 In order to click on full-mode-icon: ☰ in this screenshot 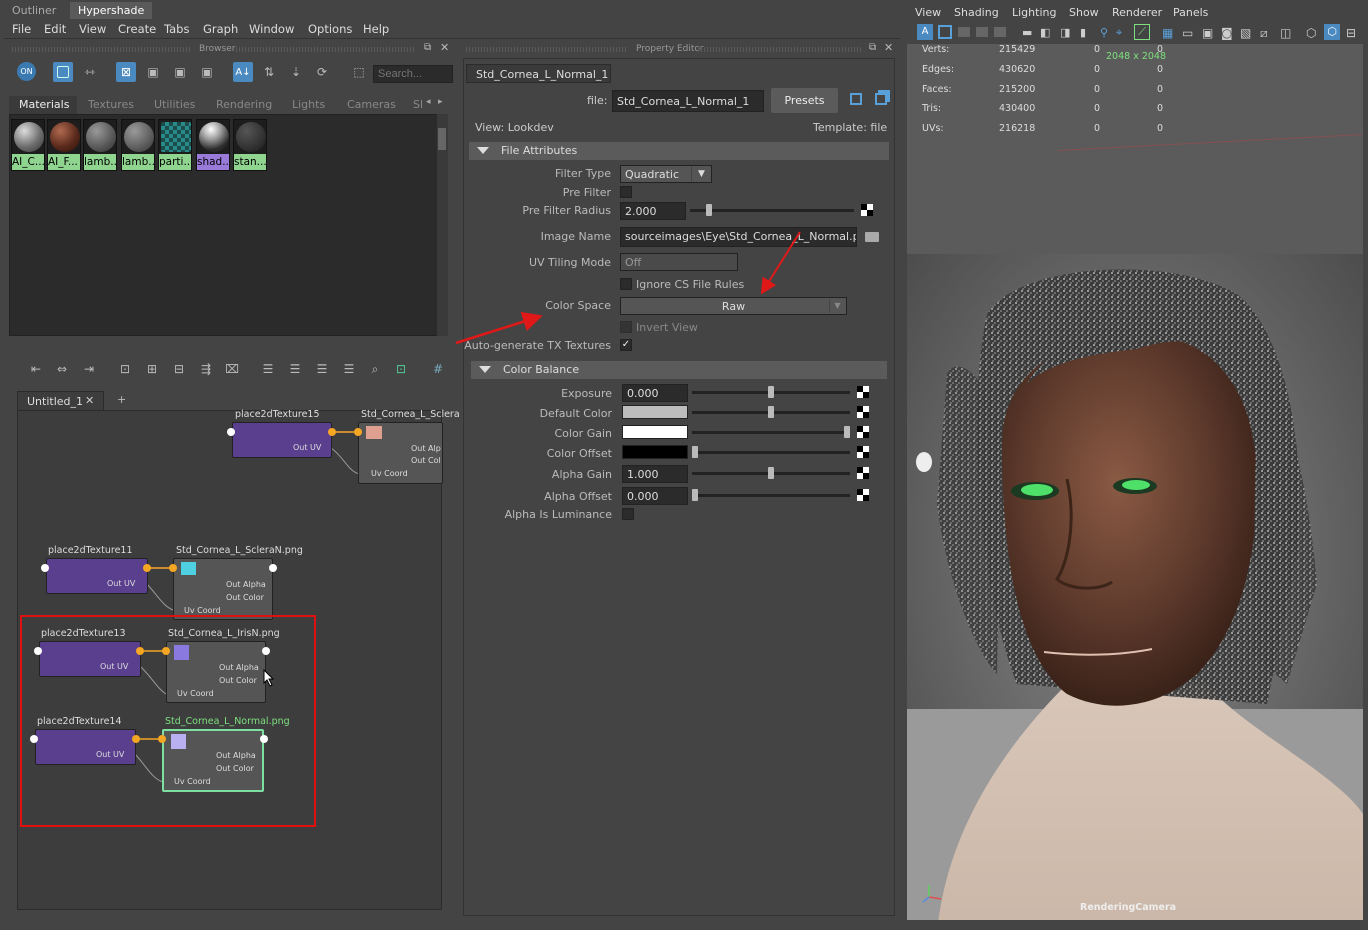, I will do `click(322, 369)`.